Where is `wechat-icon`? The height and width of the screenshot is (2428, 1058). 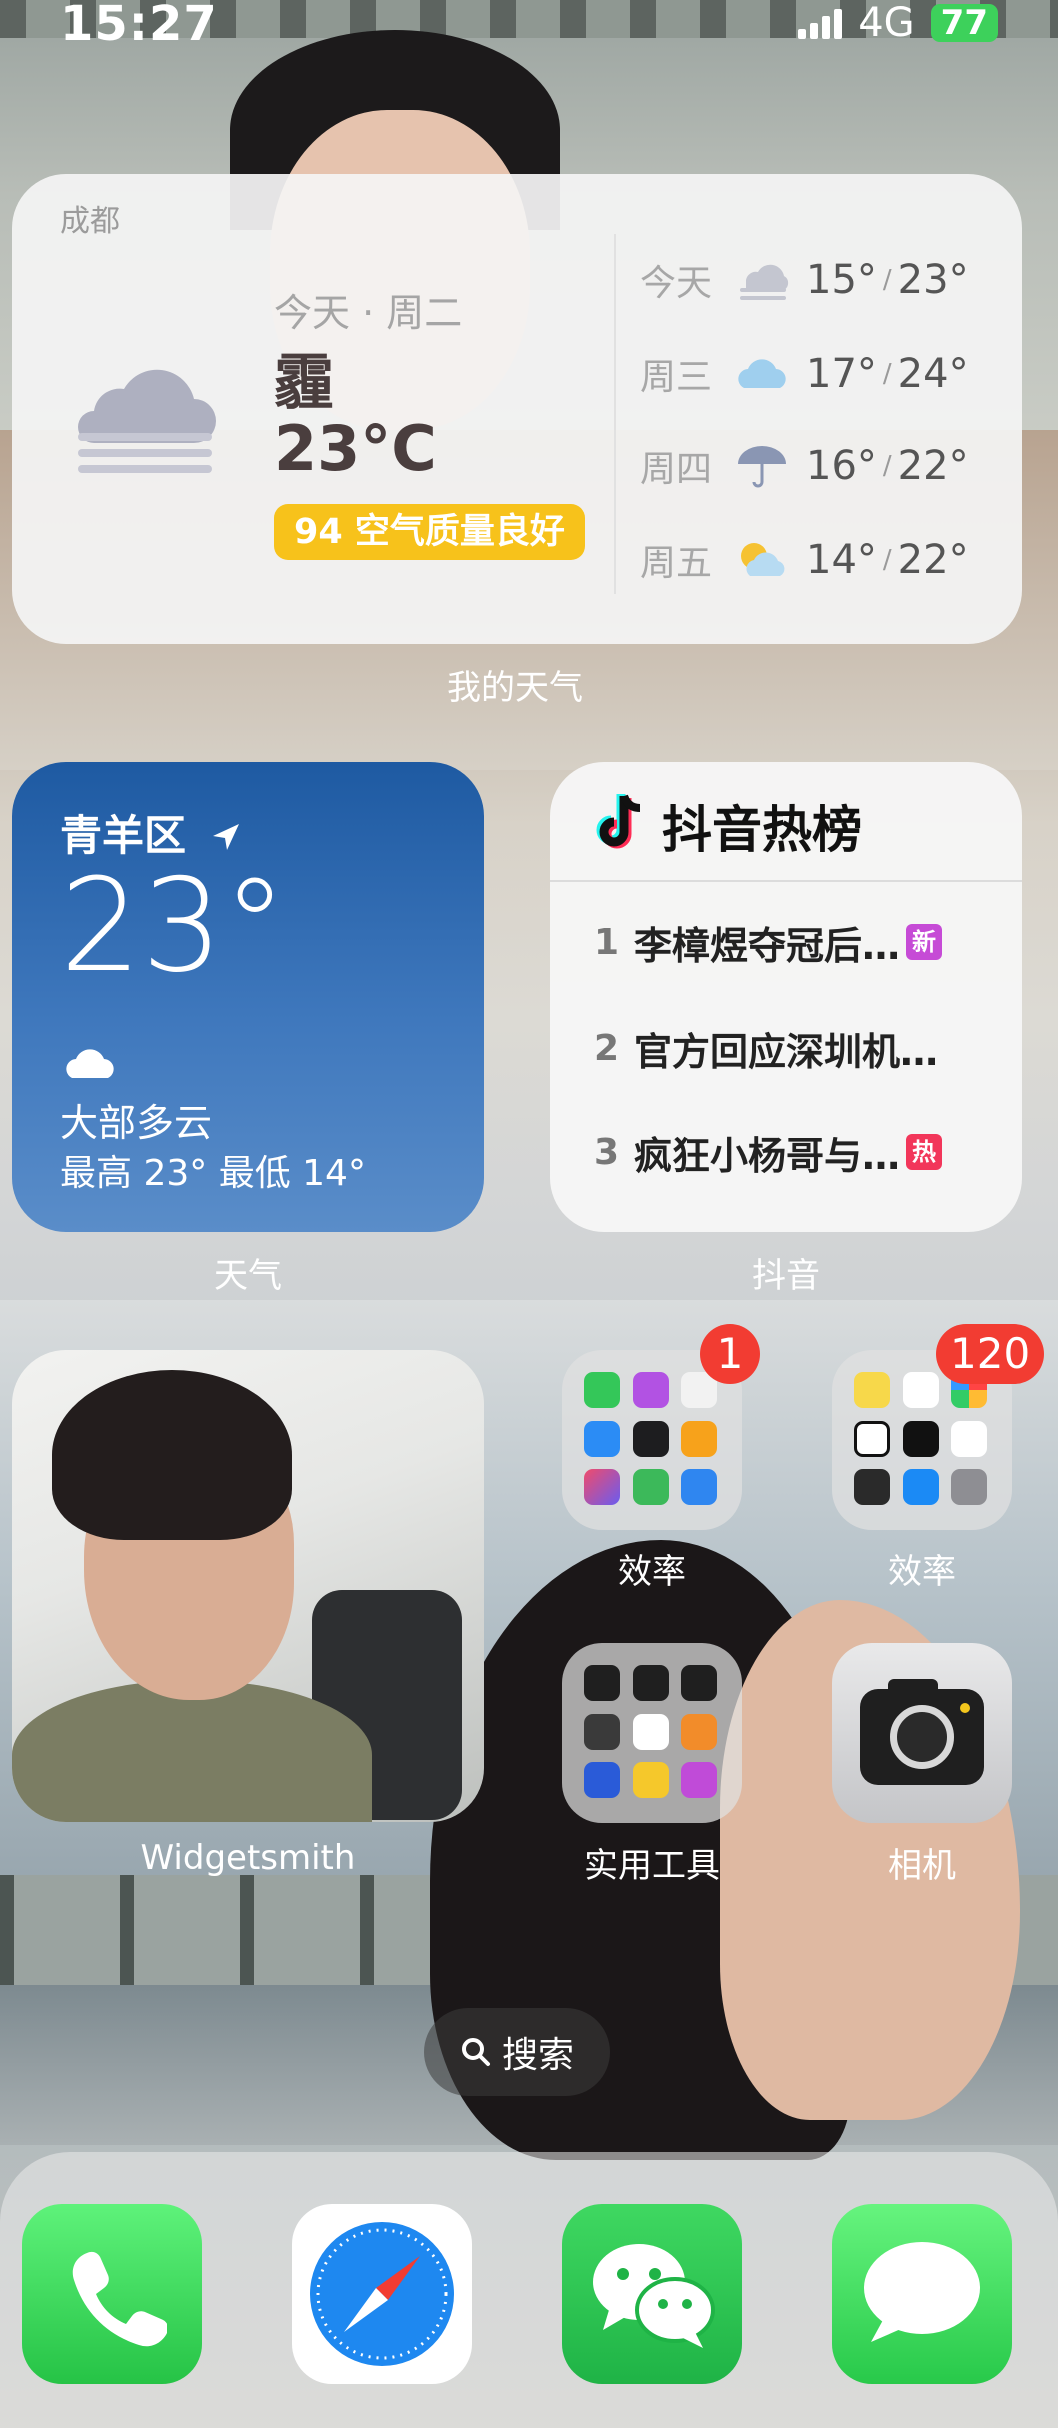
wechat-icon is located at coordinates (654, 2296).